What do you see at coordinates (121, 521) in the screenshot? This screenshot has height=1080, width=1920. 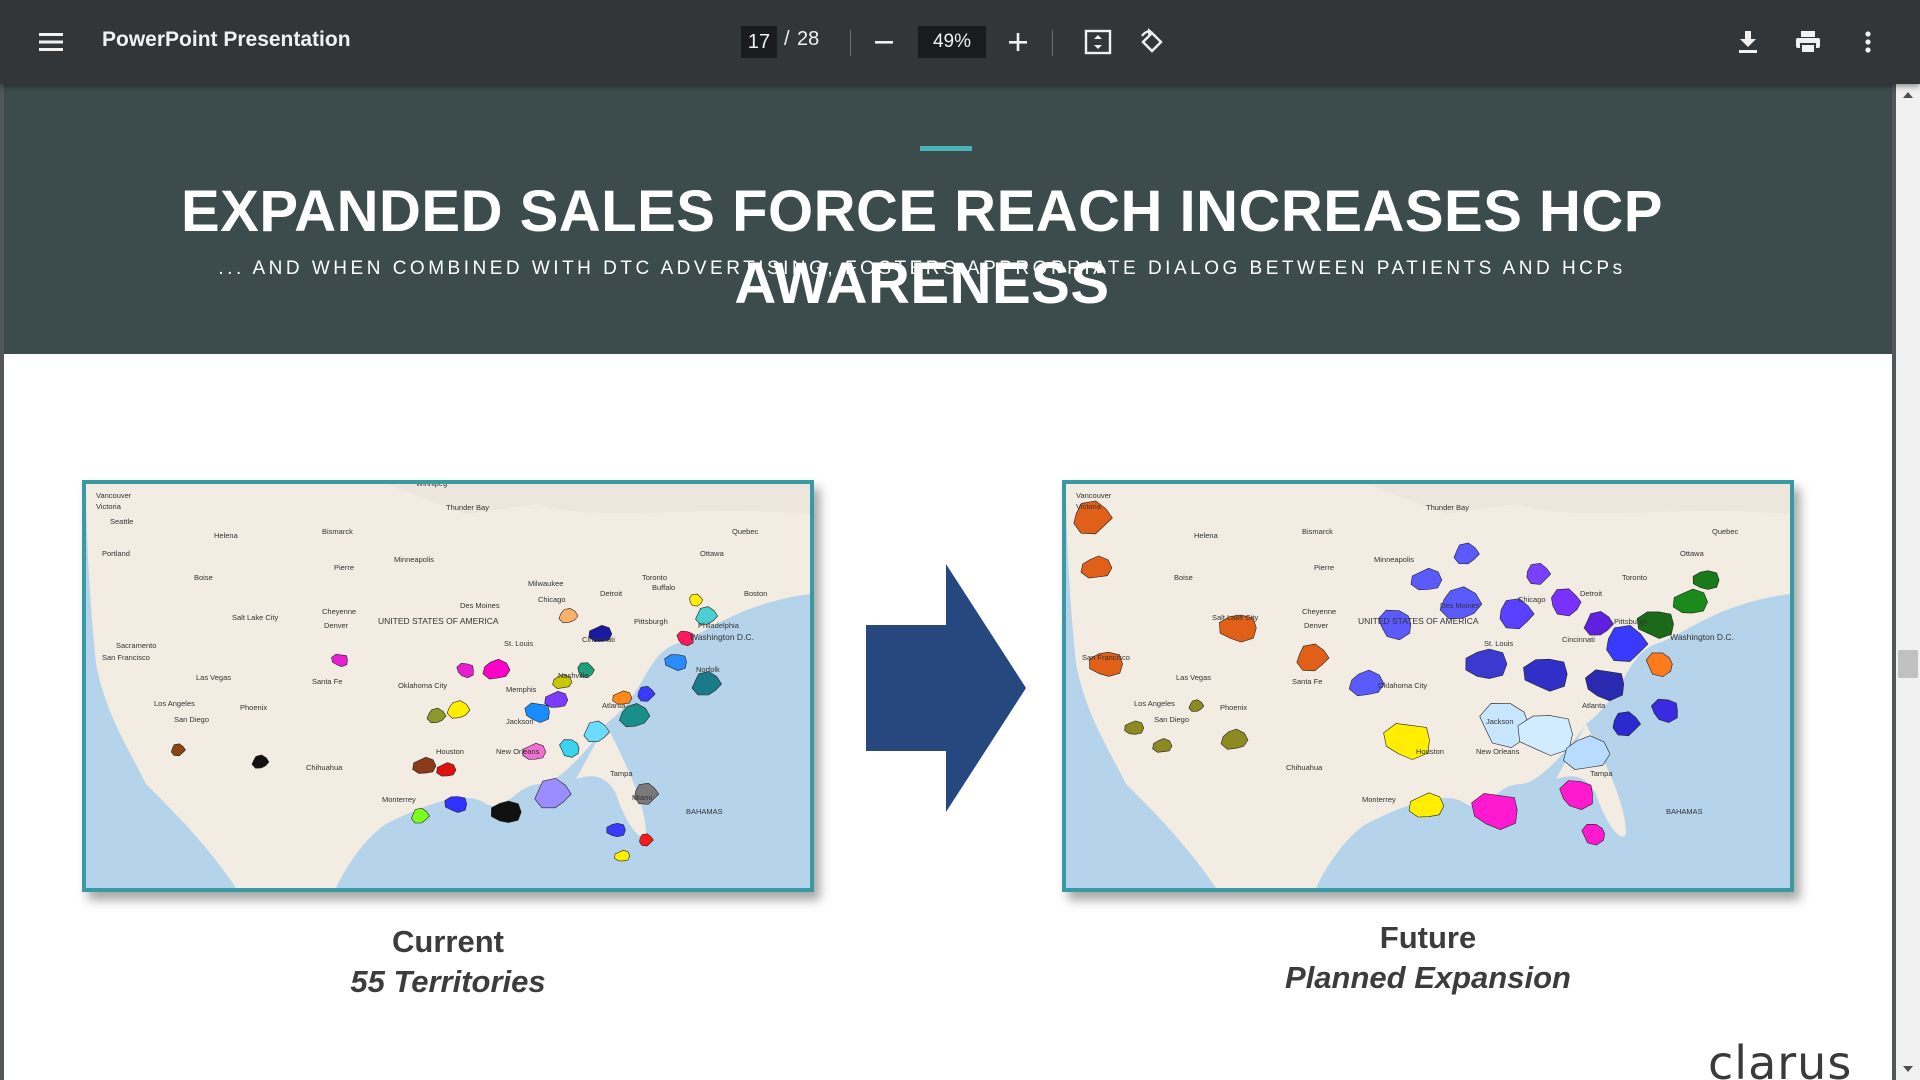 I see `map-label: Seattle` at bounding box center [121, 521].